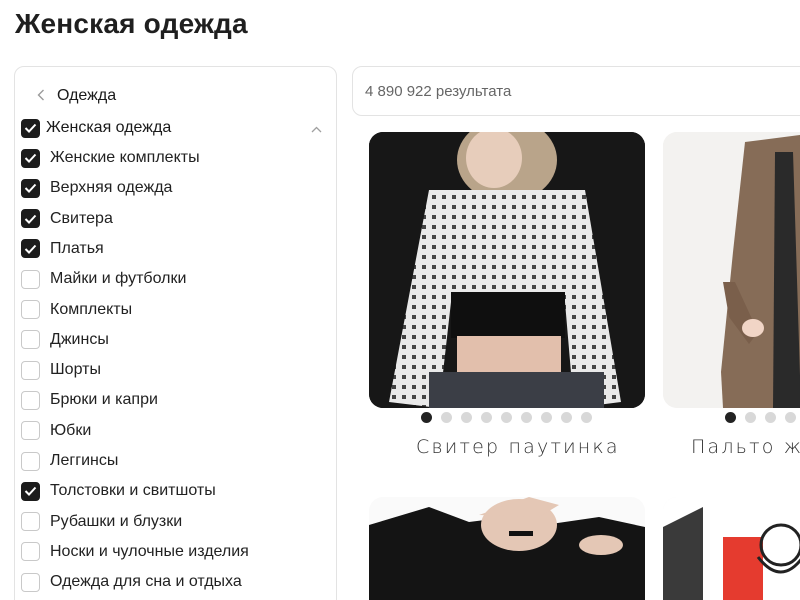 This screenshot has height=600, width=800. I want to click on filter-option-label: Майки и футболки, so click(118, 279).